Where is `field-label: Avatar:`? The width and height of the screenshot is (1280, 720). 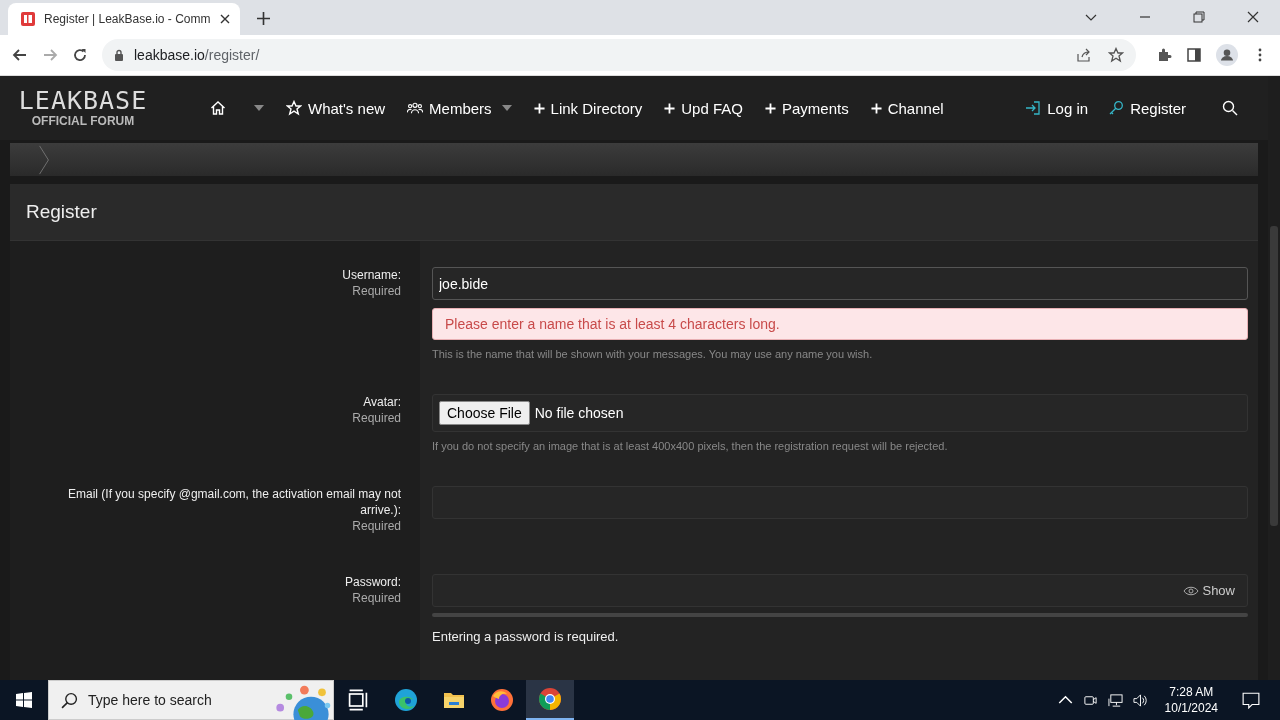
field-label: Avatar: is located at coordinates (382, 402).